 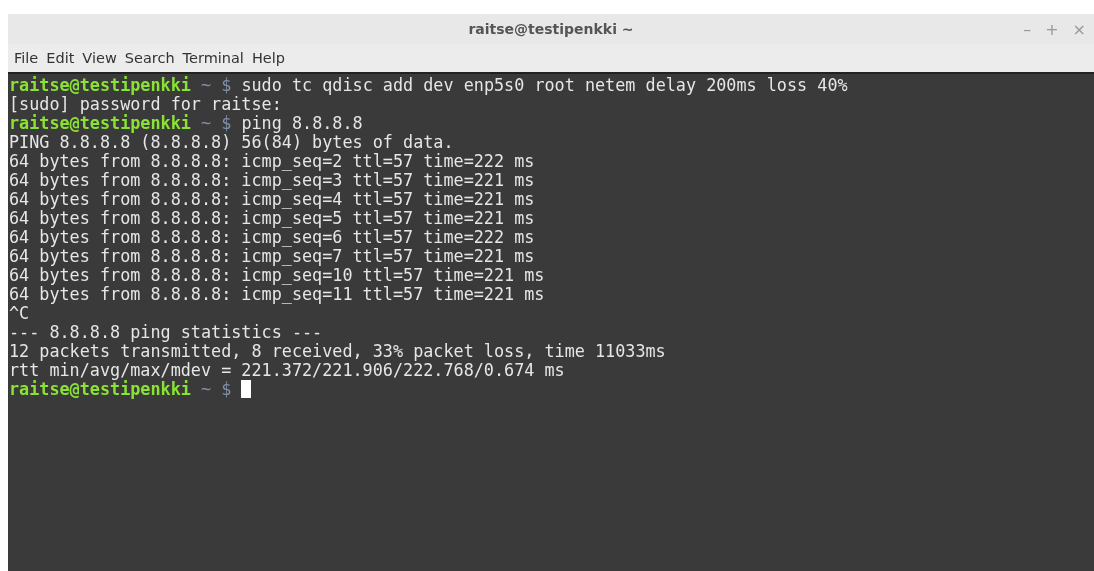 I want to click on menu-item: File, so click(x=26, y=58).